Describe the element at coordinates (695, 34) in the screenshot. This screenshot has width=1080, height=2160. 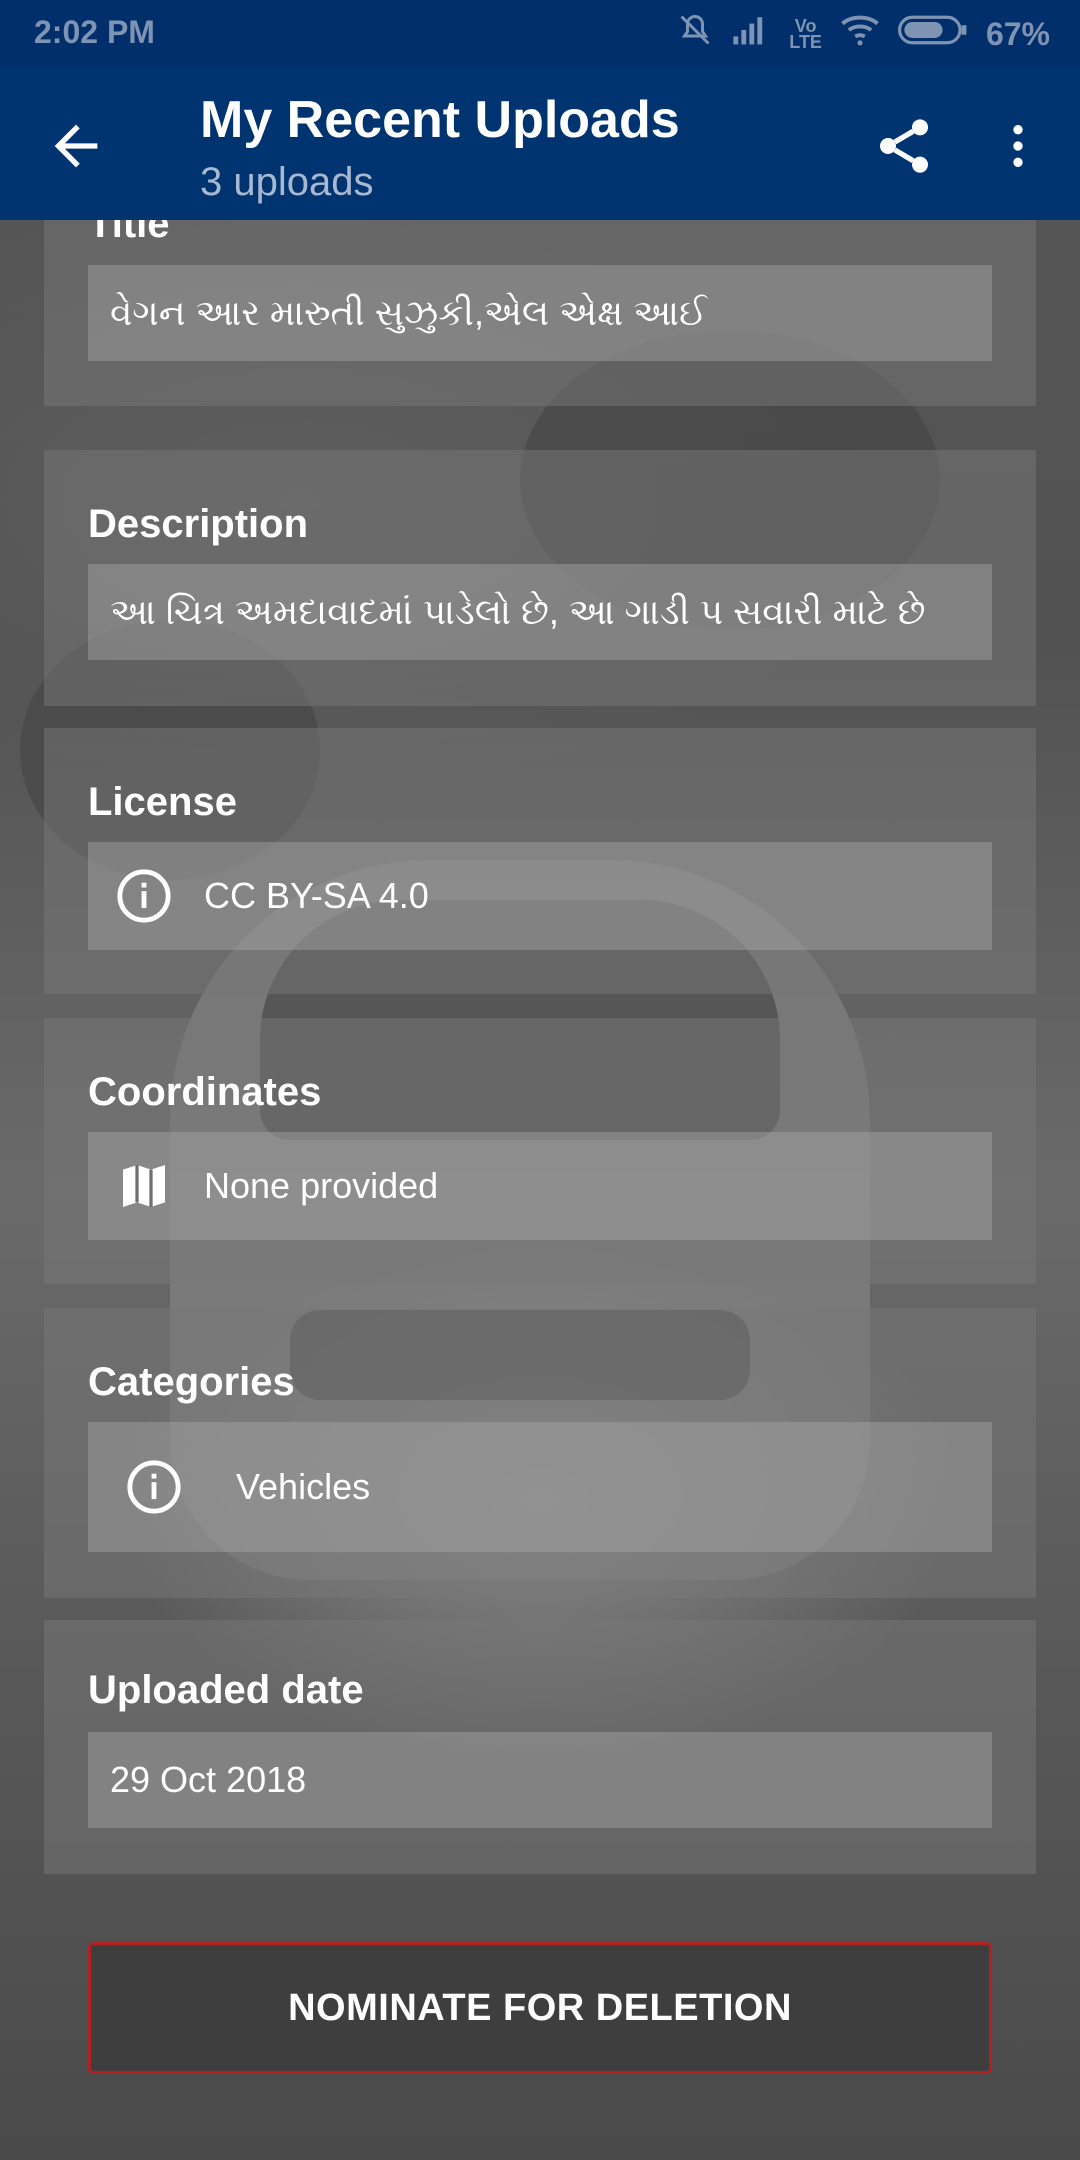
I see `mute-icon` at that location.